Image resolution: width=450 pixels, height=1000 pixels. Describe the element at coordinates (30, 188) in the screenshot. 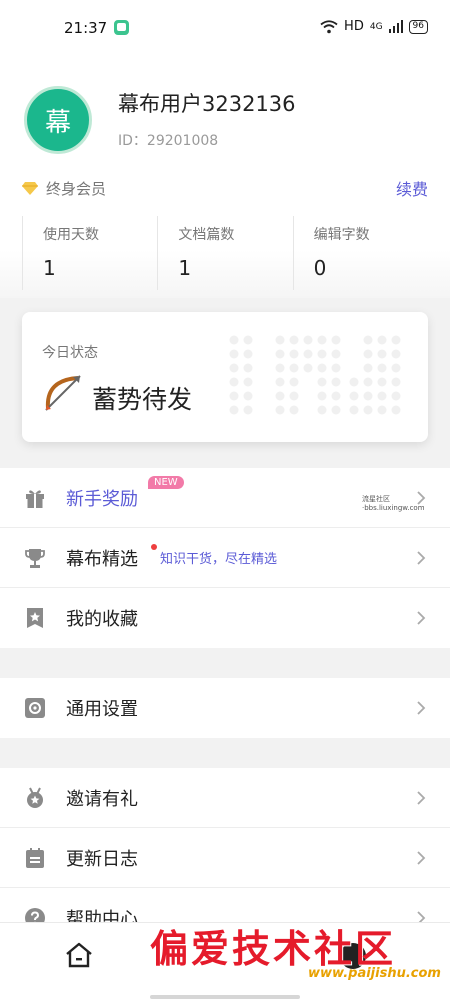

I see `diamond-icon` at that location.